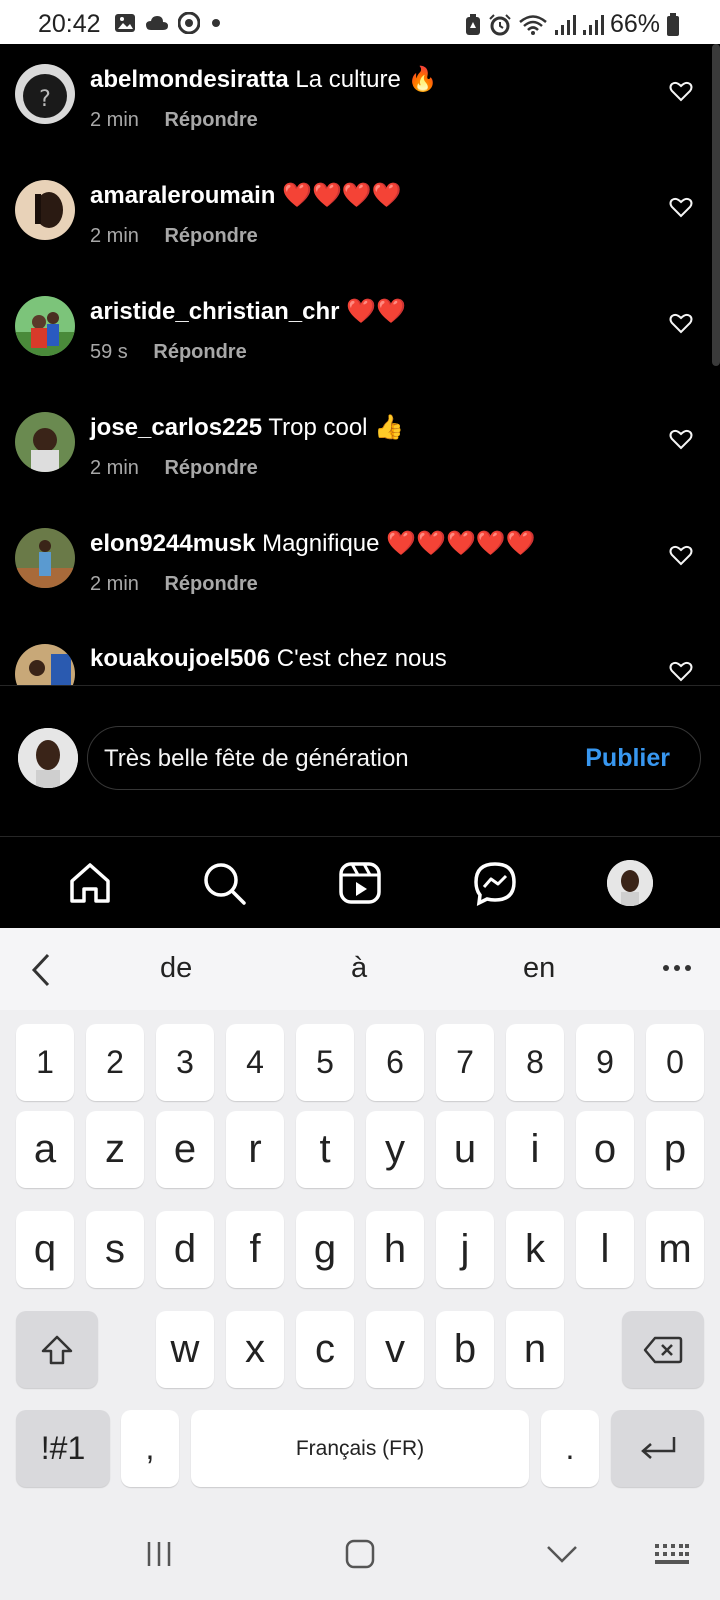 Image resolution: width=720 pixels, height=1600 pixels. What do you see at coordinates (45, 1149) in the screenshot?
I see `key: a` at bounding box center [45, 1149].